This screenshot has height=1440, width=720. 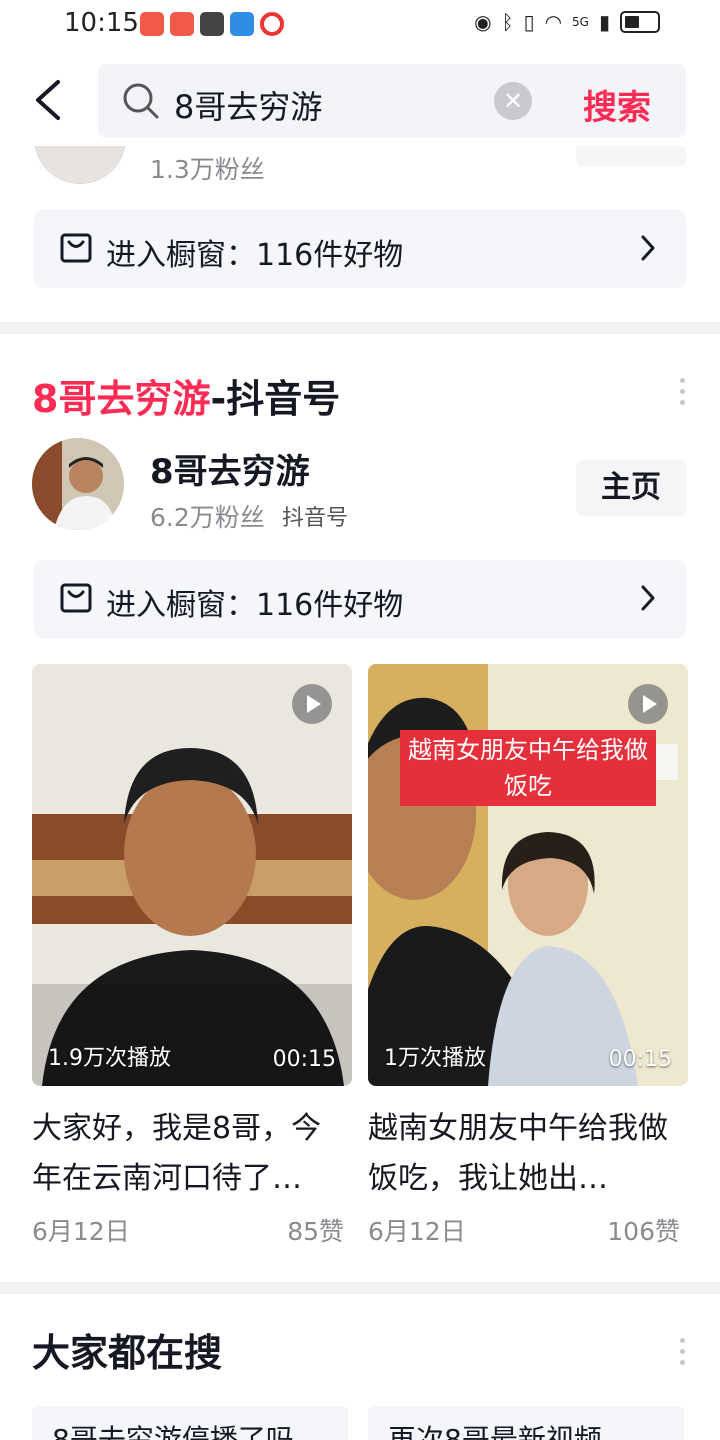 I want to click on video-caption-overlay: 越南女朋友中午给我做饭吃, so click(x=528, y=768).